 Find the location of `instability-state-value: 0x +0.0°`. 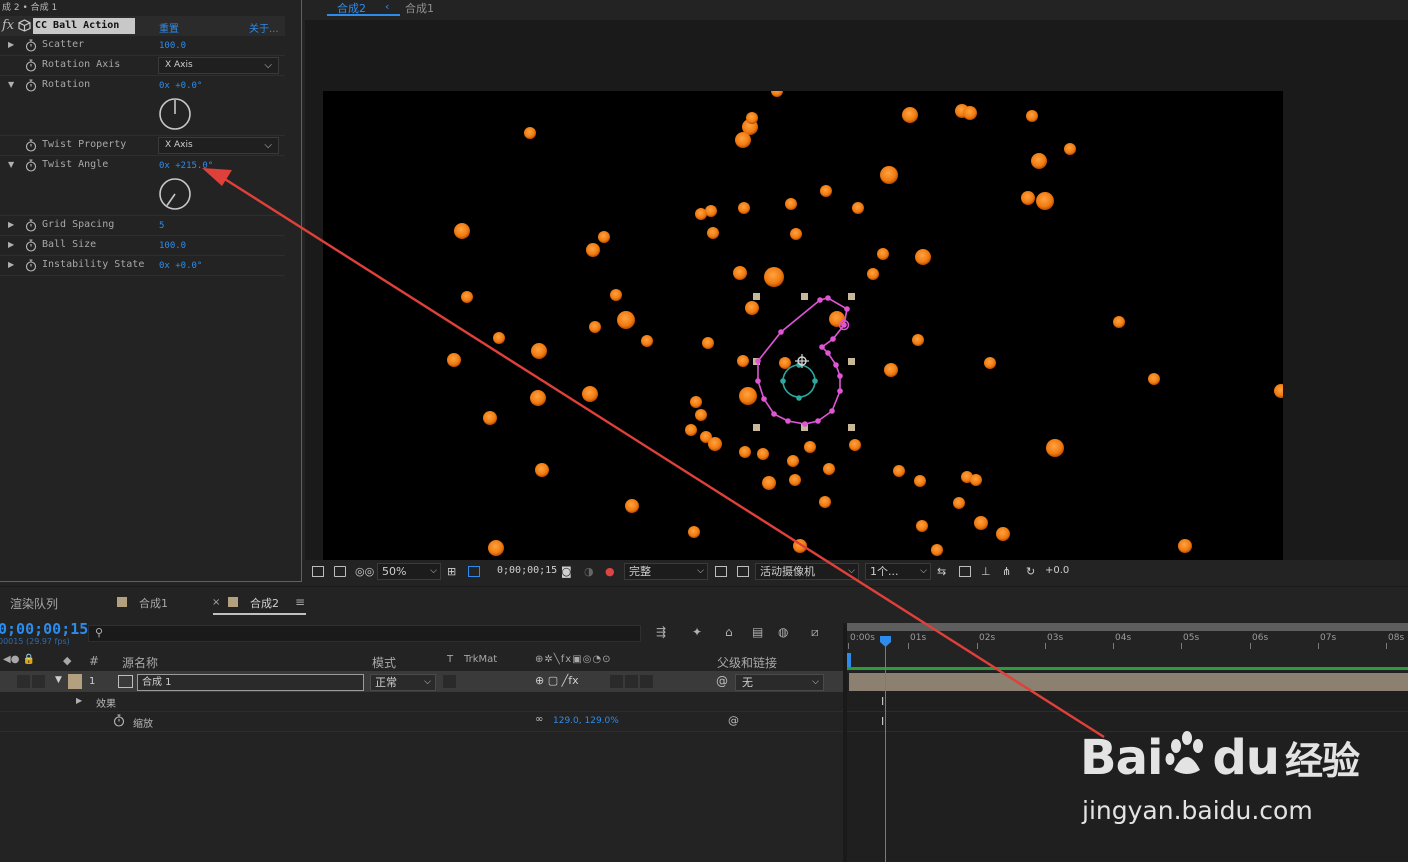

instability-state-value: 0x +0.0° is located at coordinates (180, 266).